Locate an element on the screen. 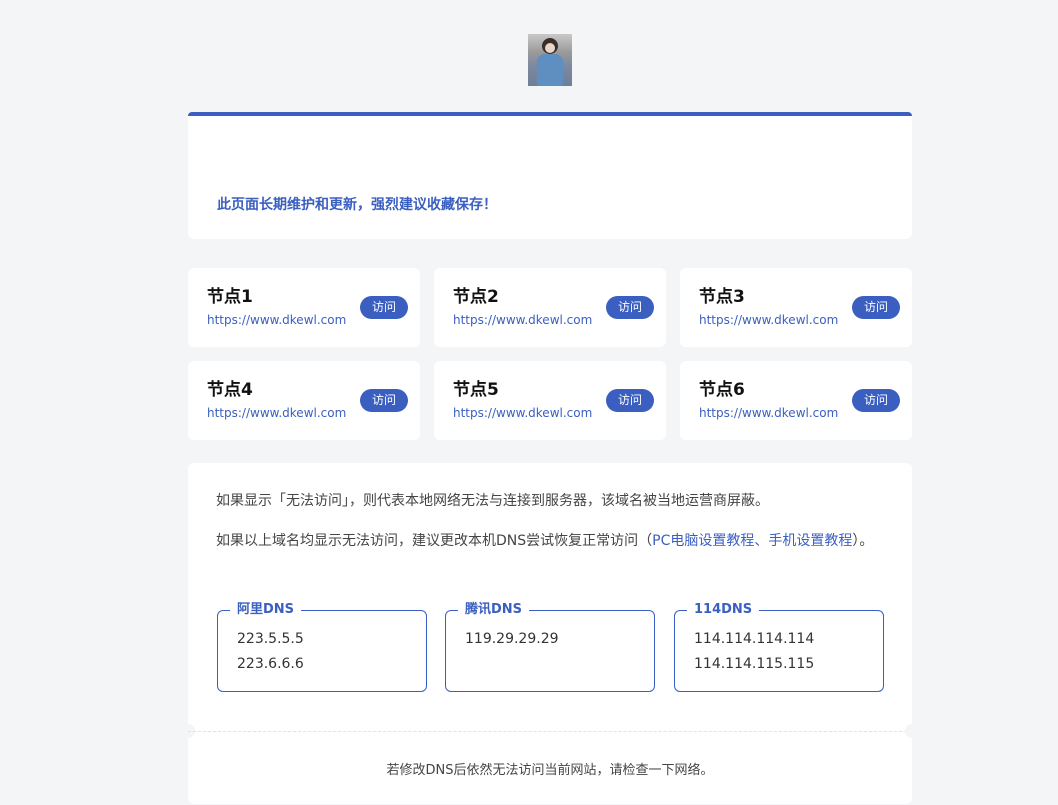  node-title: 节点5 is located at coordinates (476, 390).